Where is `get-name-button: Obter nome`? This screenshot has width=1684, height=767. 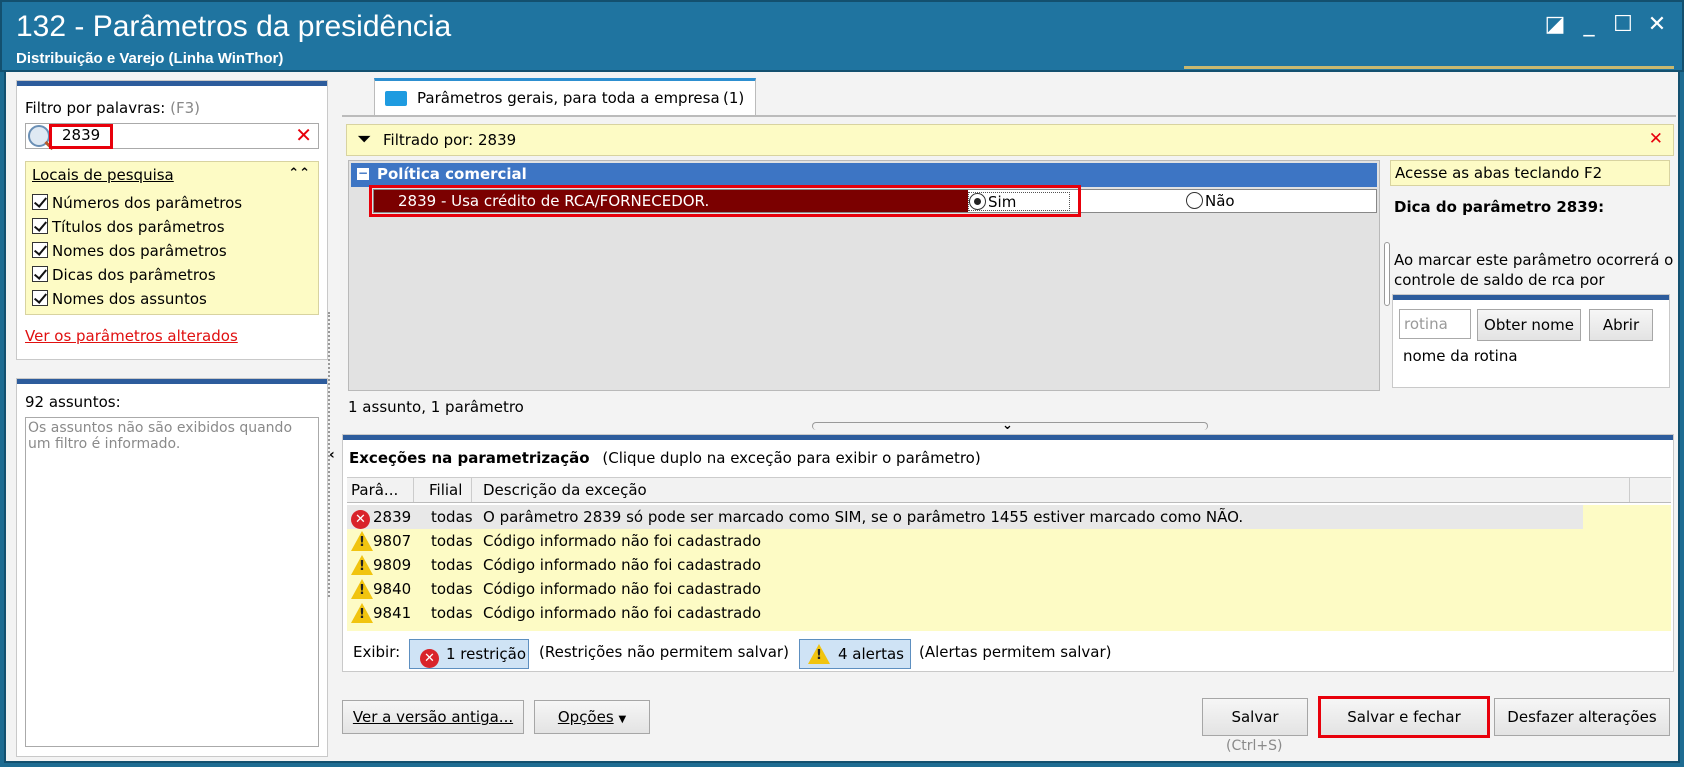 get-name-button: Obter nome is located at coordinates (1529, 325).